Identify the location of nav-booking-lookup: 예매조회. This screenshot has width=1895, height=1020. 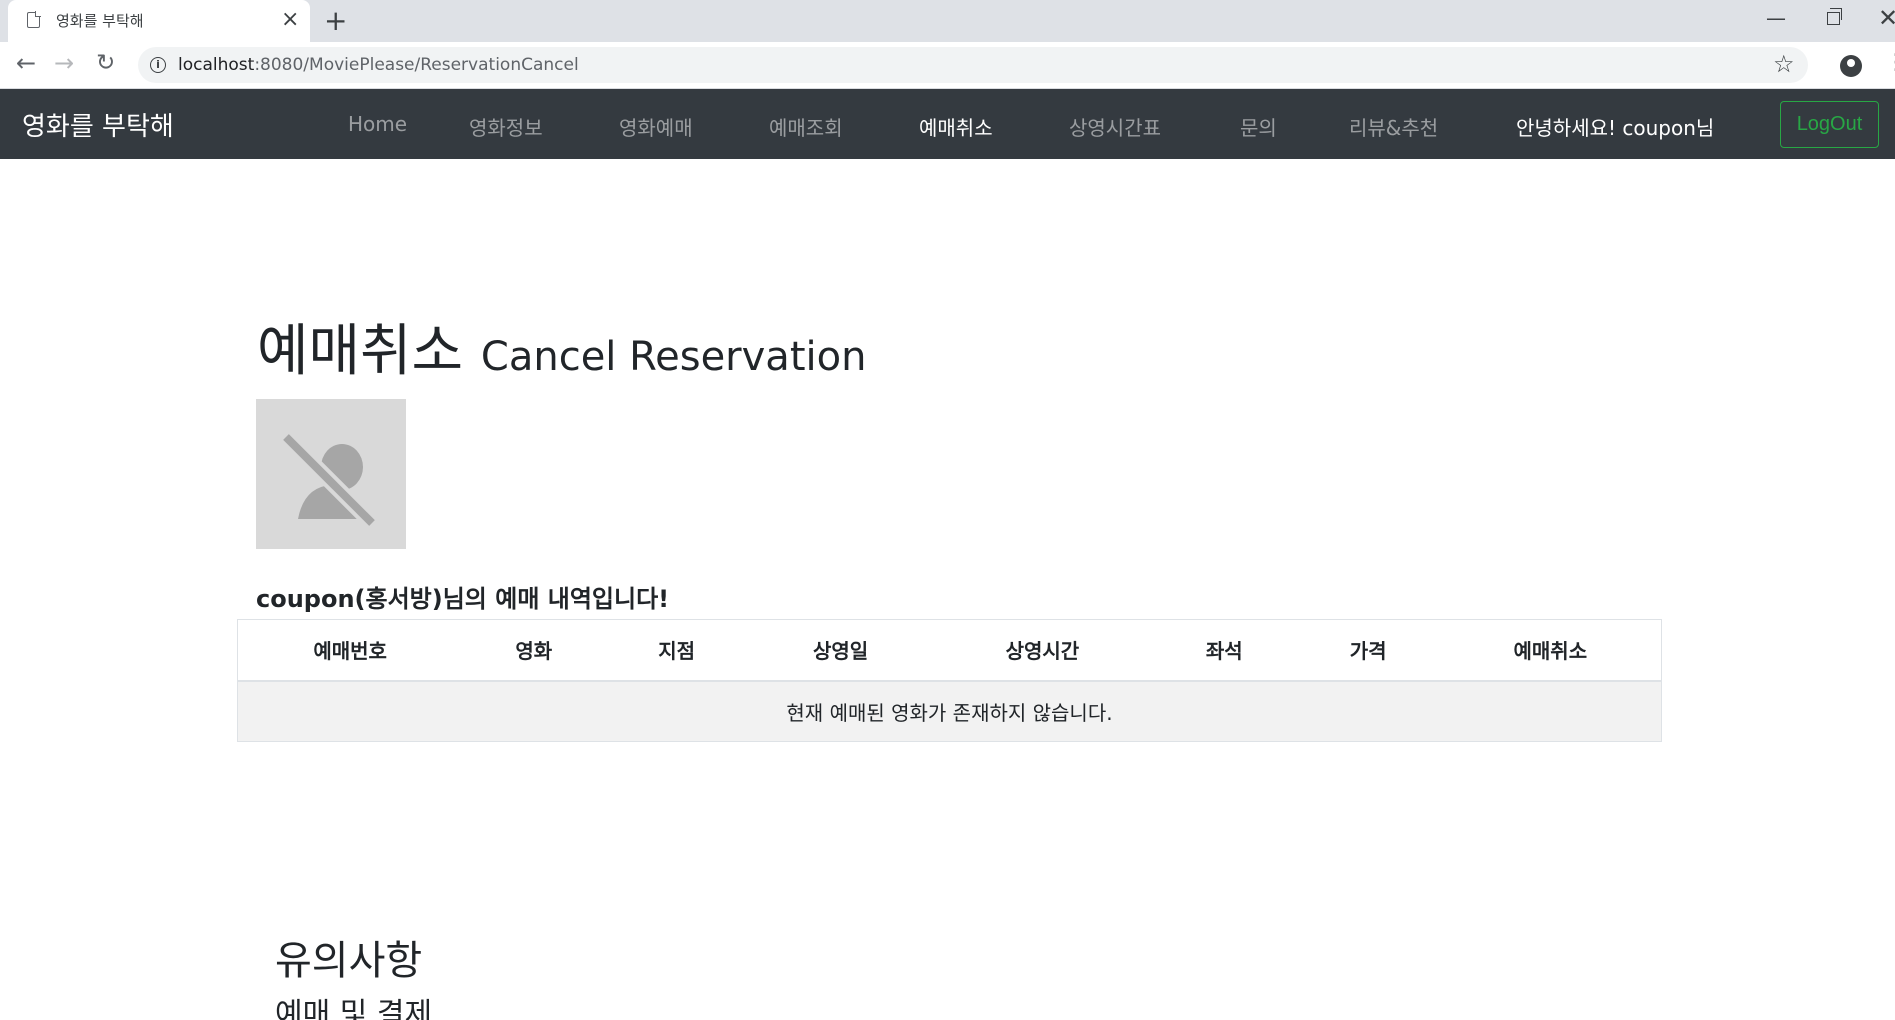
(806, 126).